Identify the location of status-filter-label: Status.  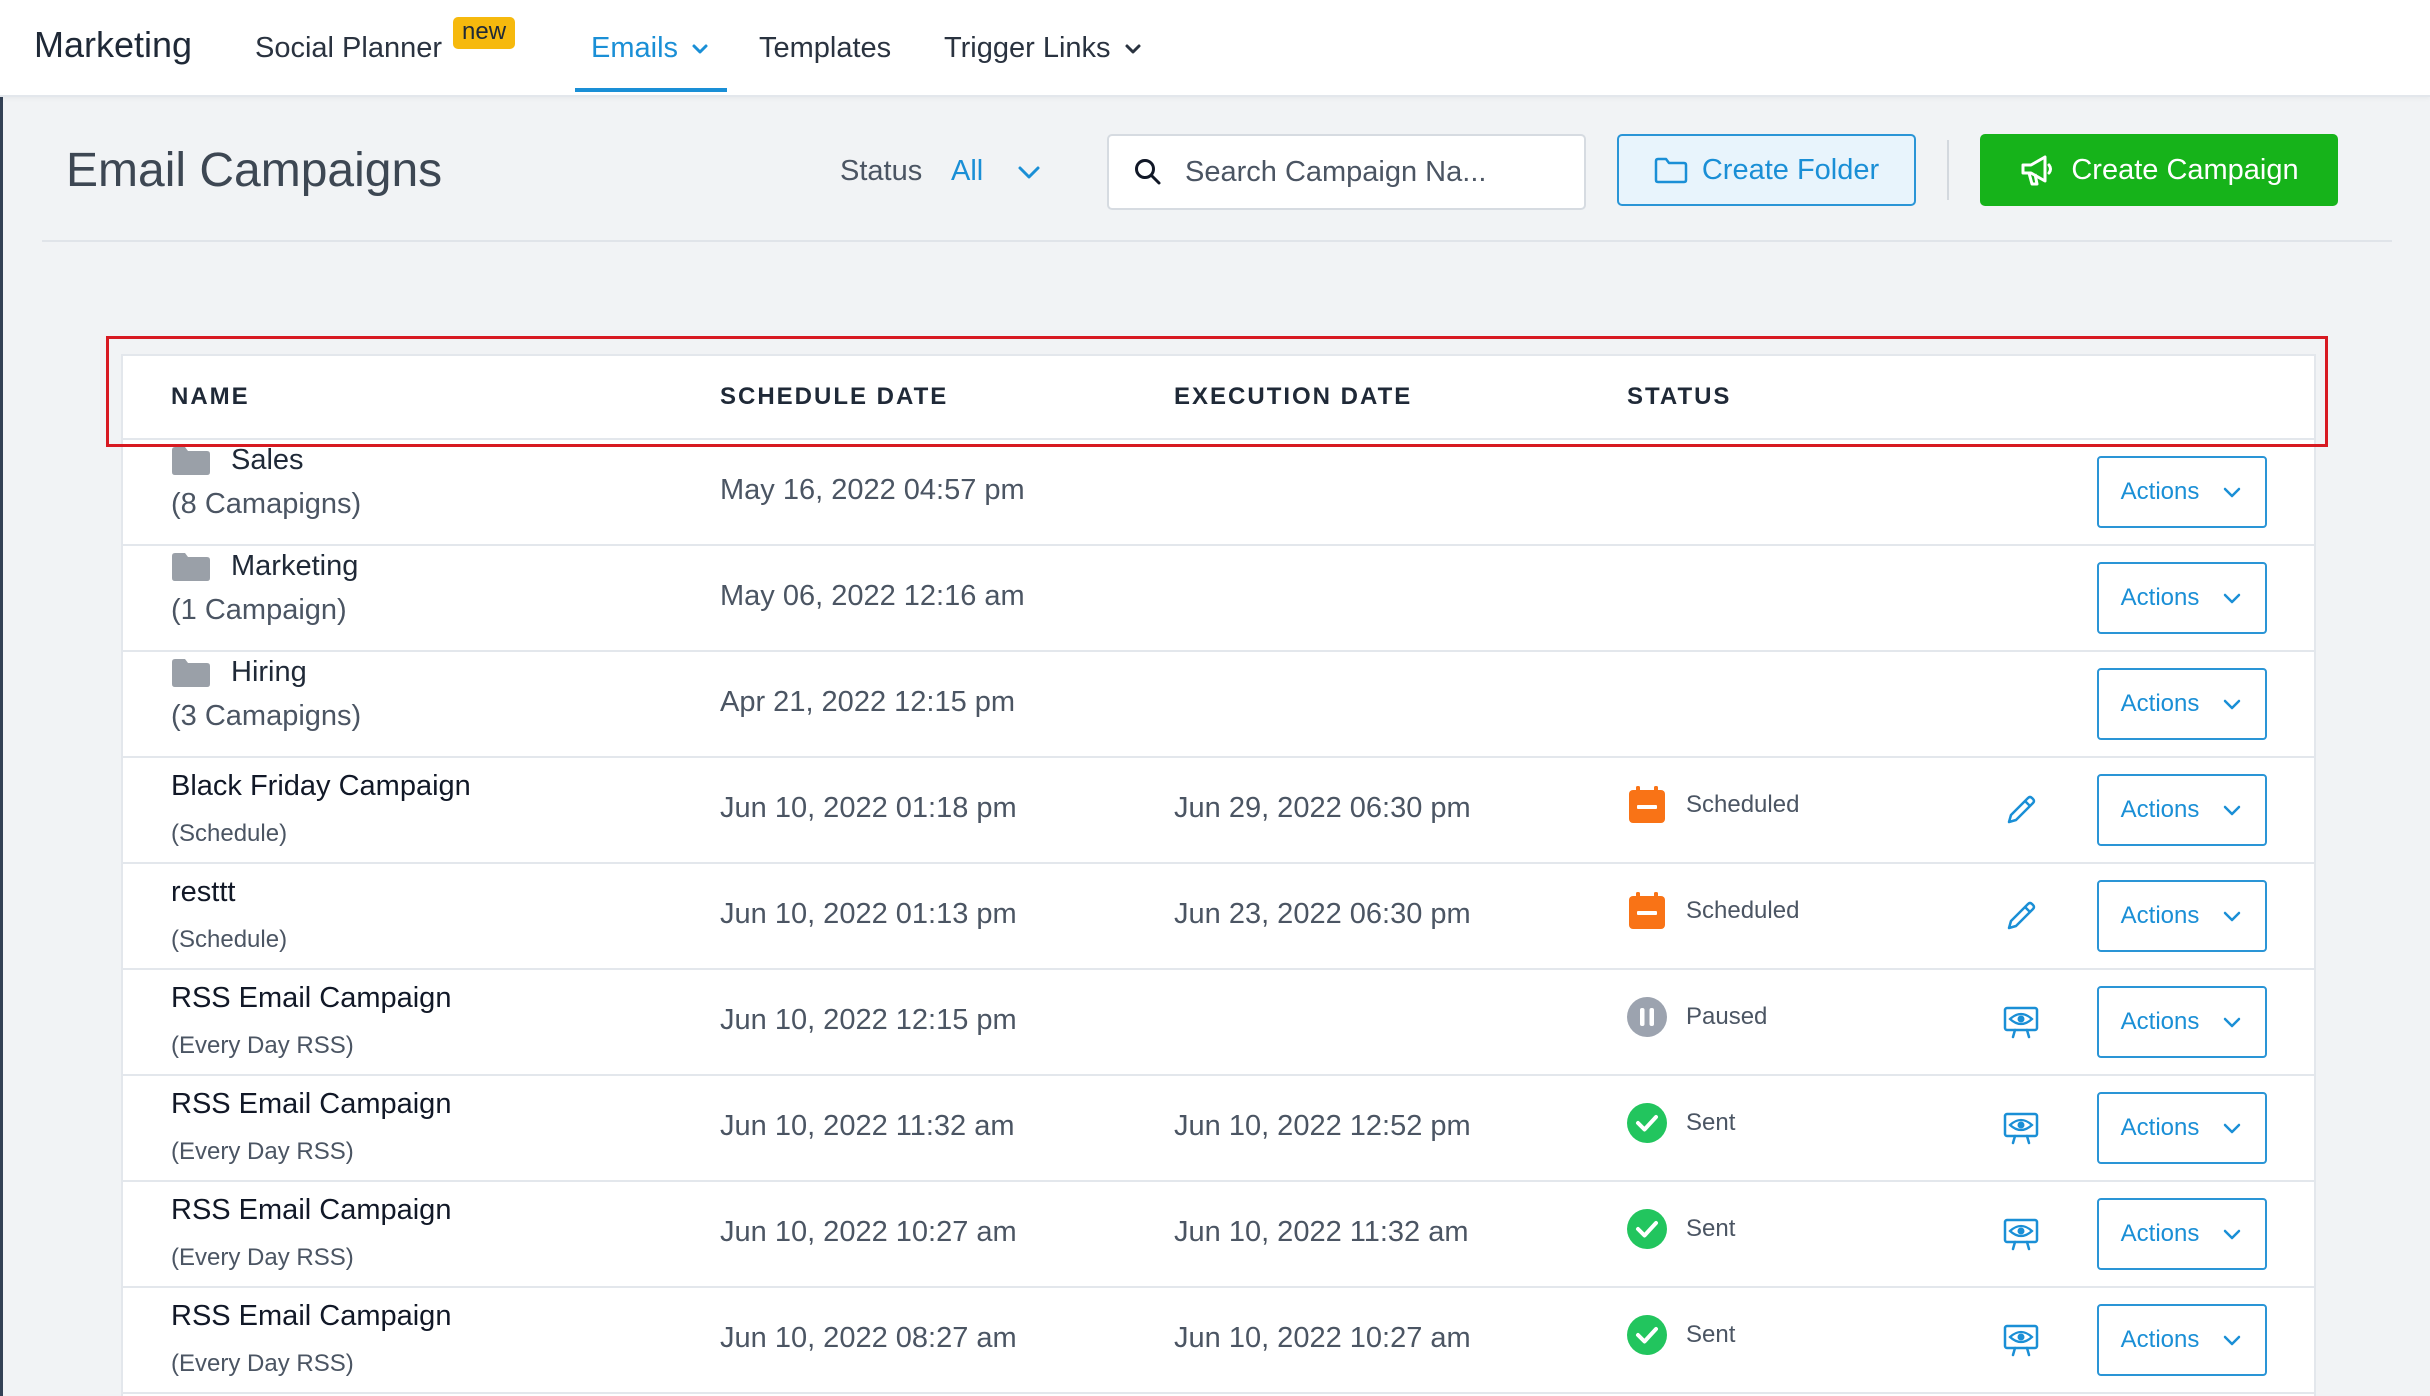
(881, 171).